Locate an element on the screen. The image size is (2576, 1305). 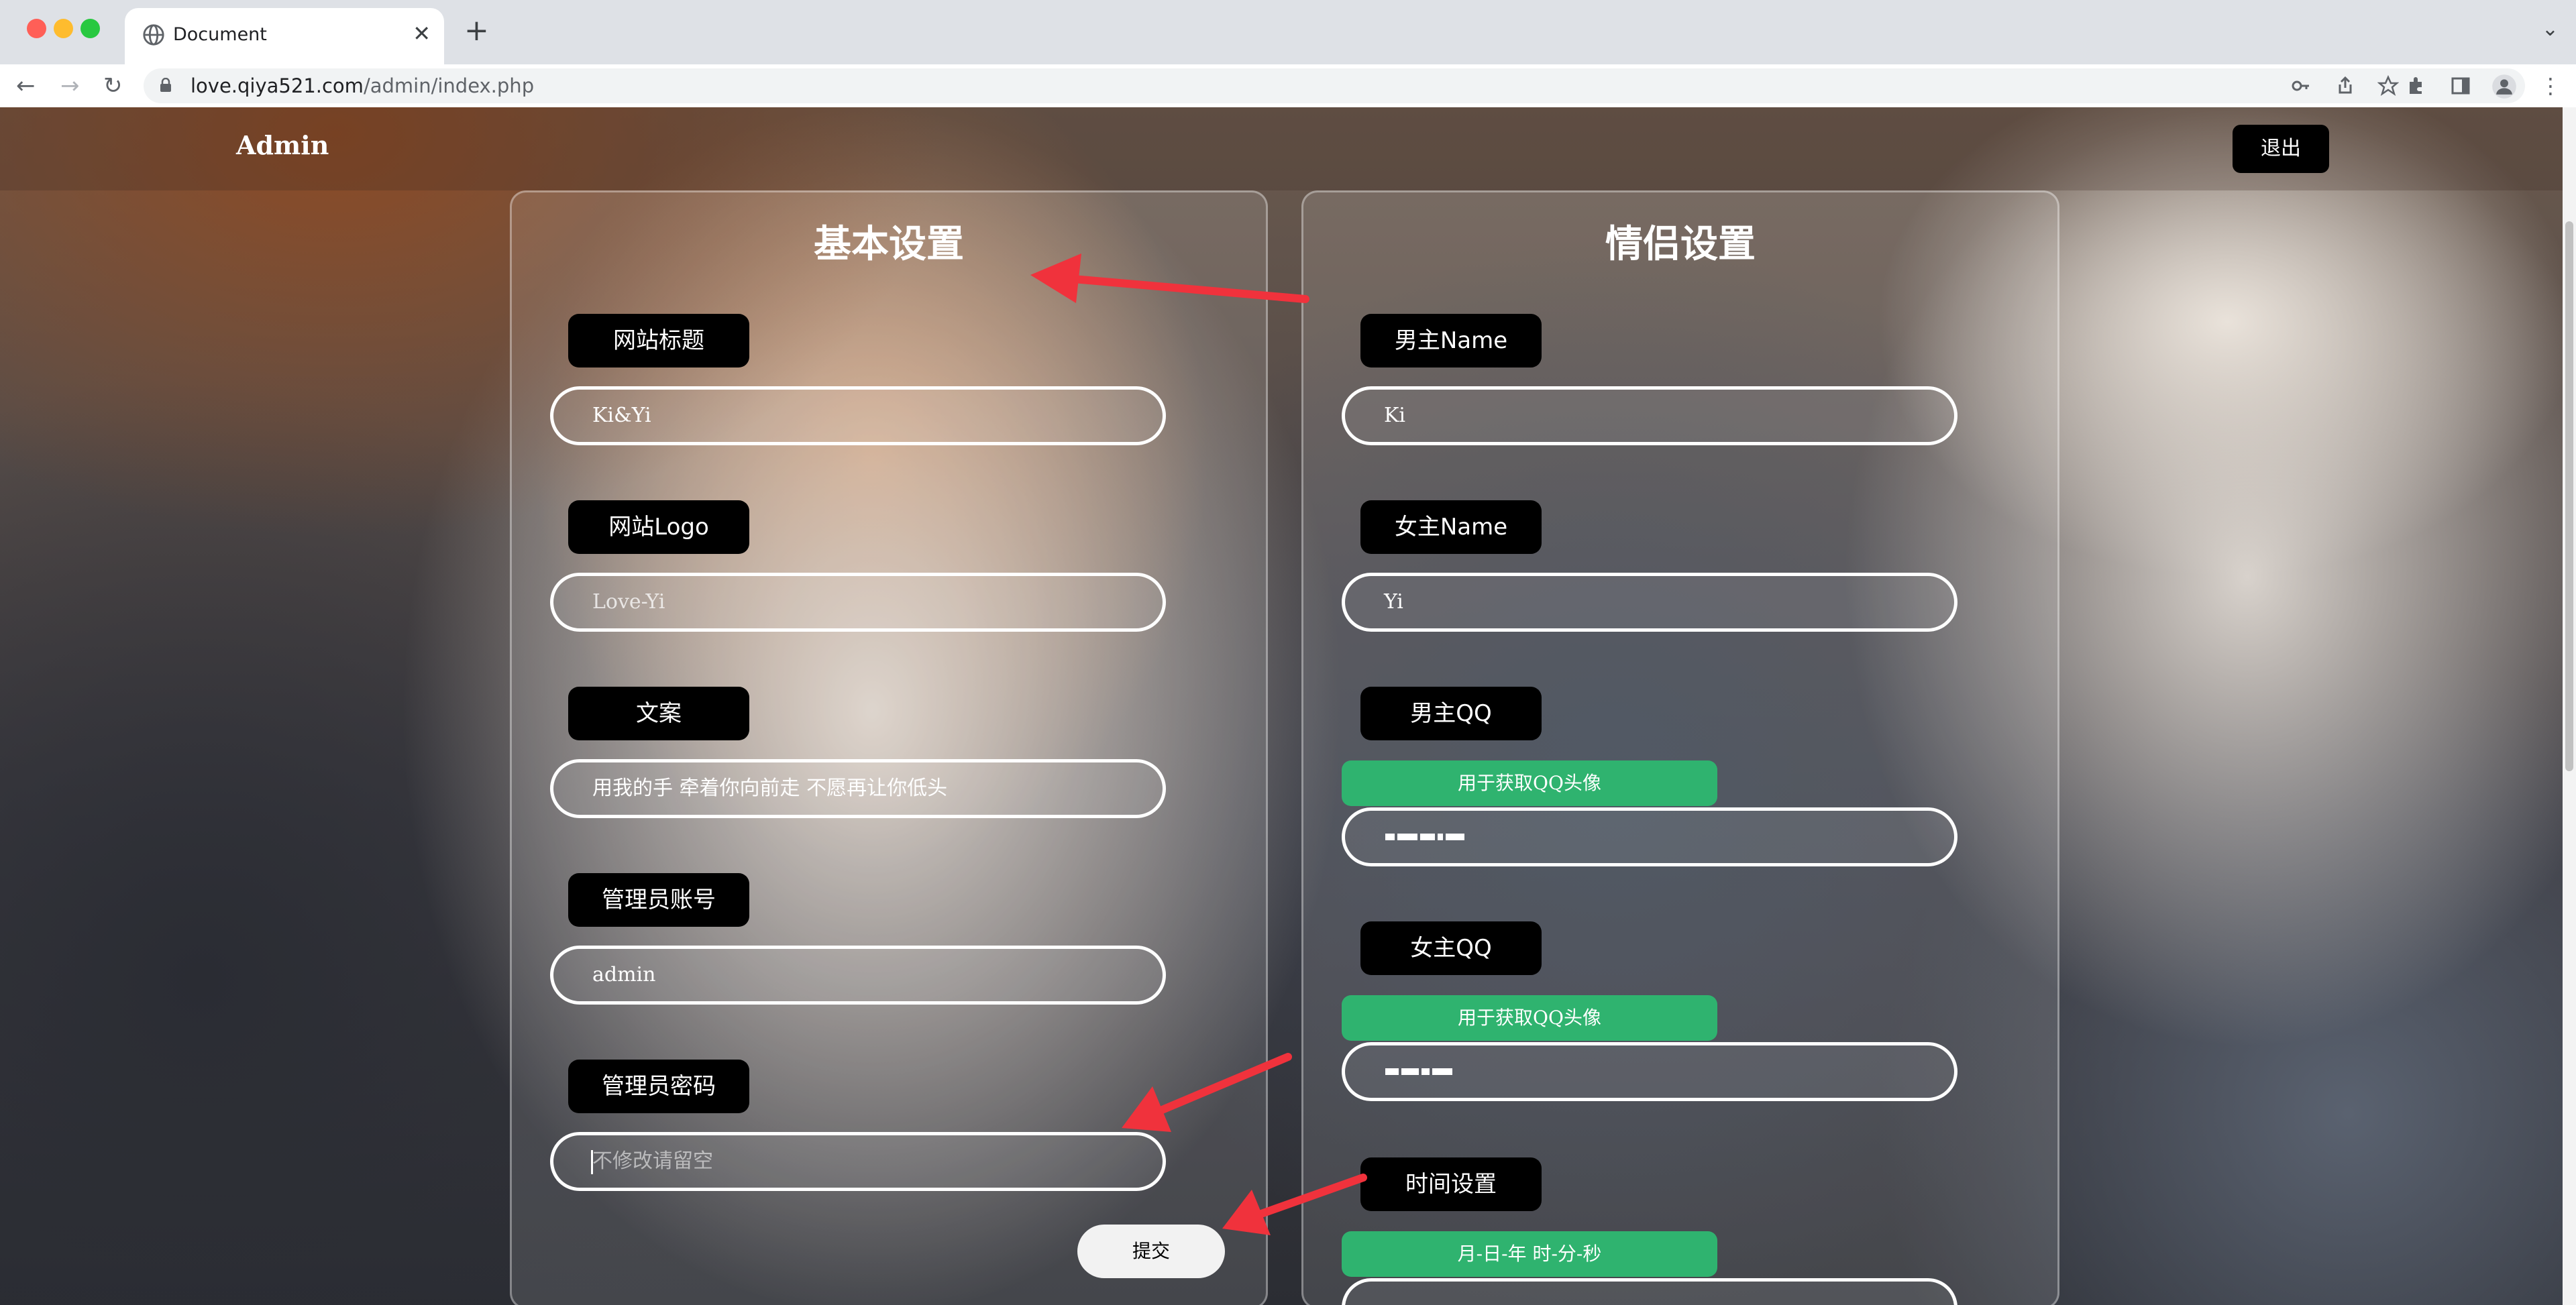
submit-button: 提交 is located at coordinates (1151, 1251).